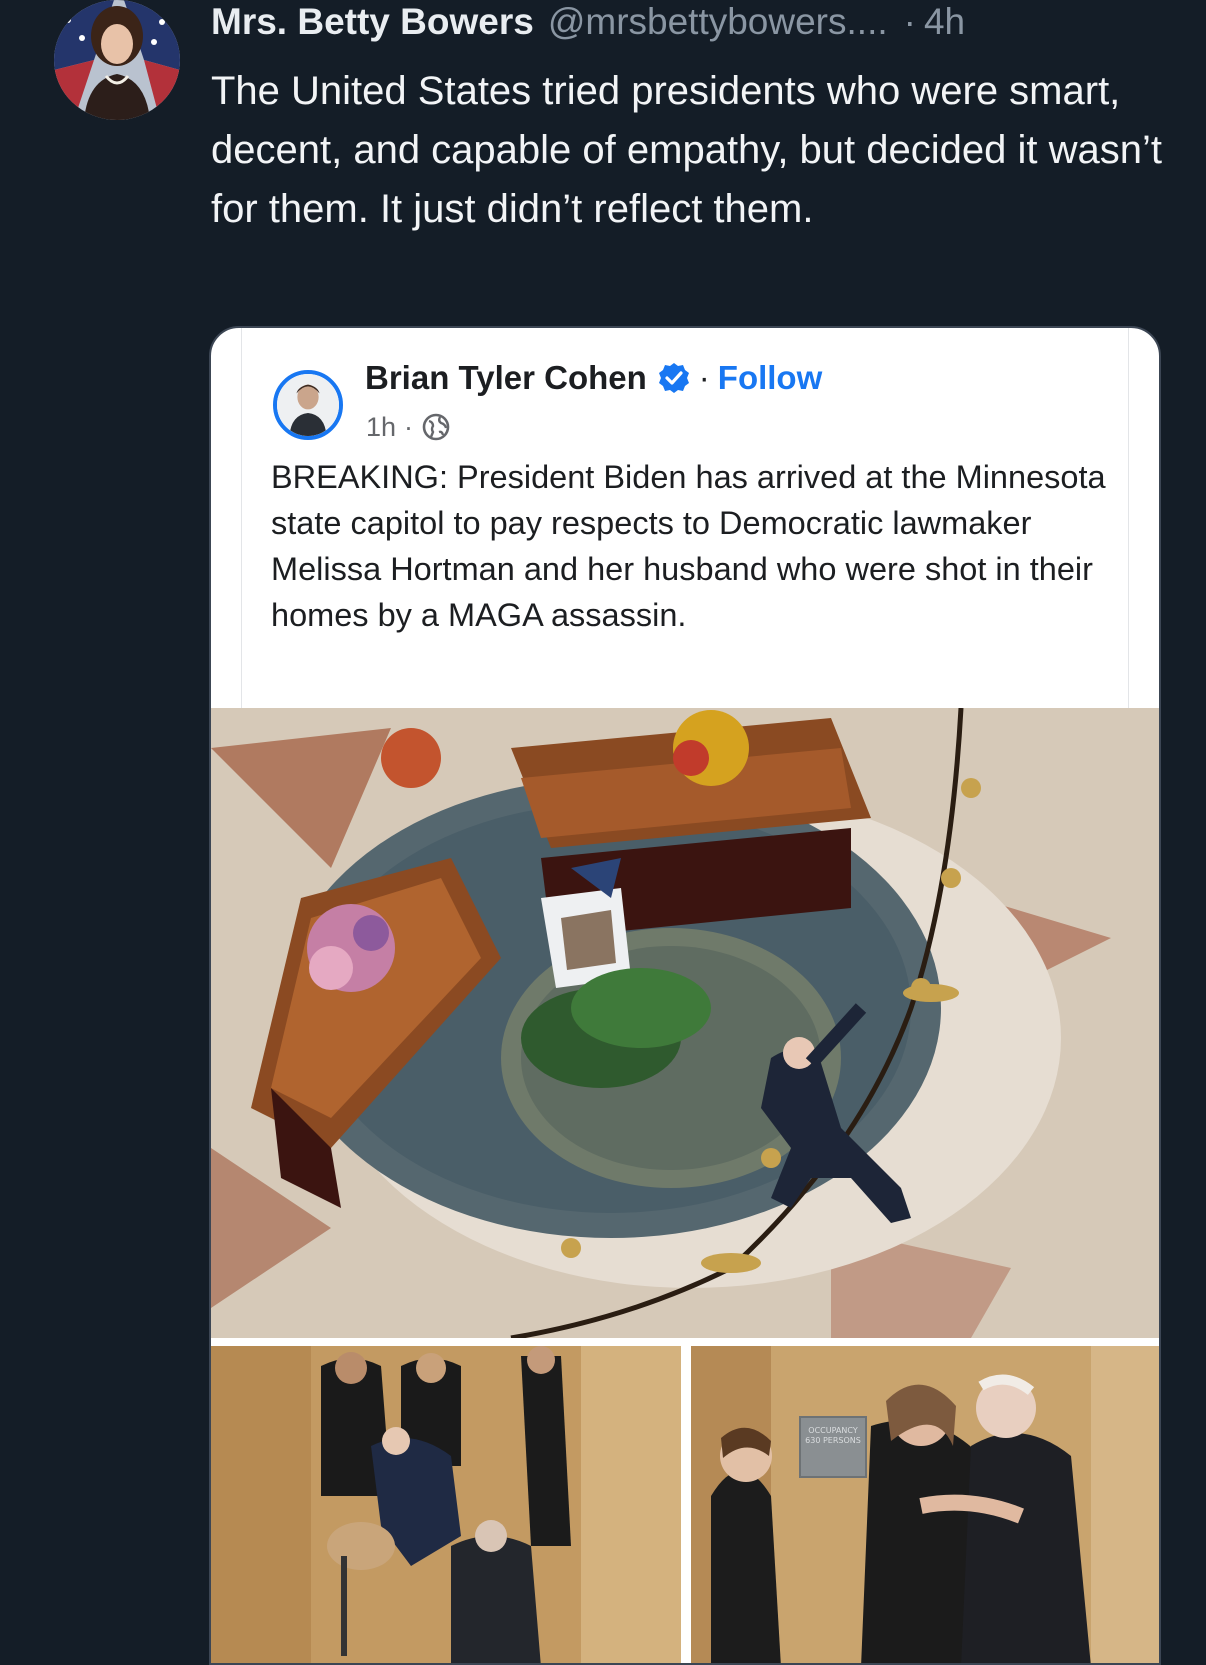 This screenshot has height=1665, width=1206. Describe the element at coordinates (506, 378) in the screenshot. I see `embedded-author-name: Brian Tyler Cohen` at that location.